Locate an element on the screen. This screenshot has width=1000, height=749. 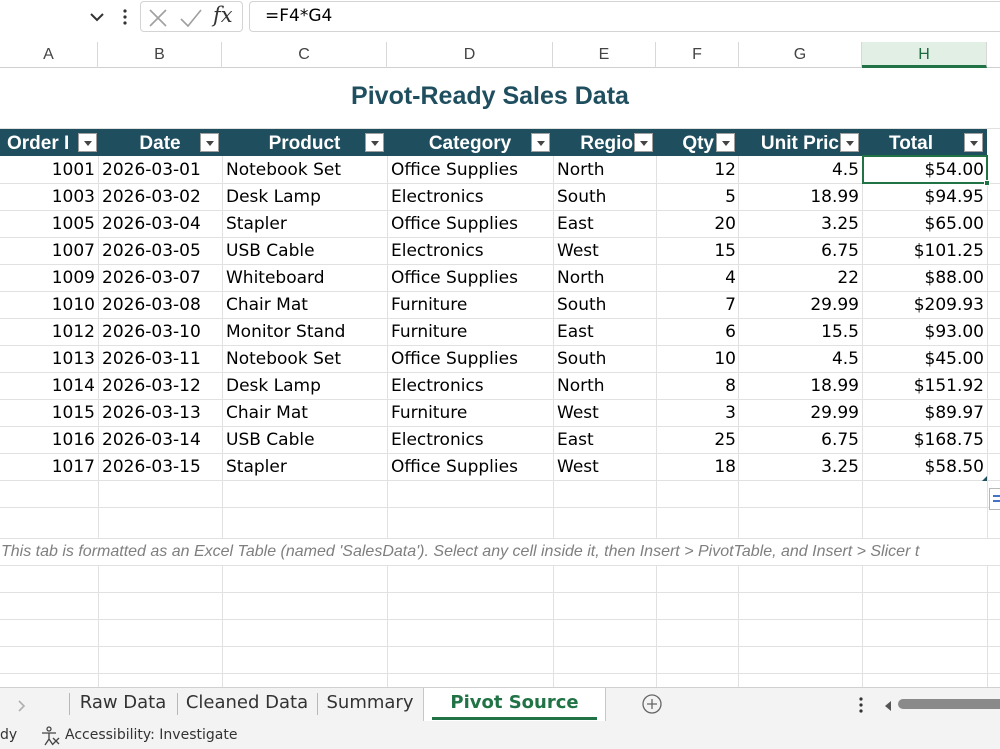
horizontal-scrollbar-thumb is located at coordinates (949, 704).